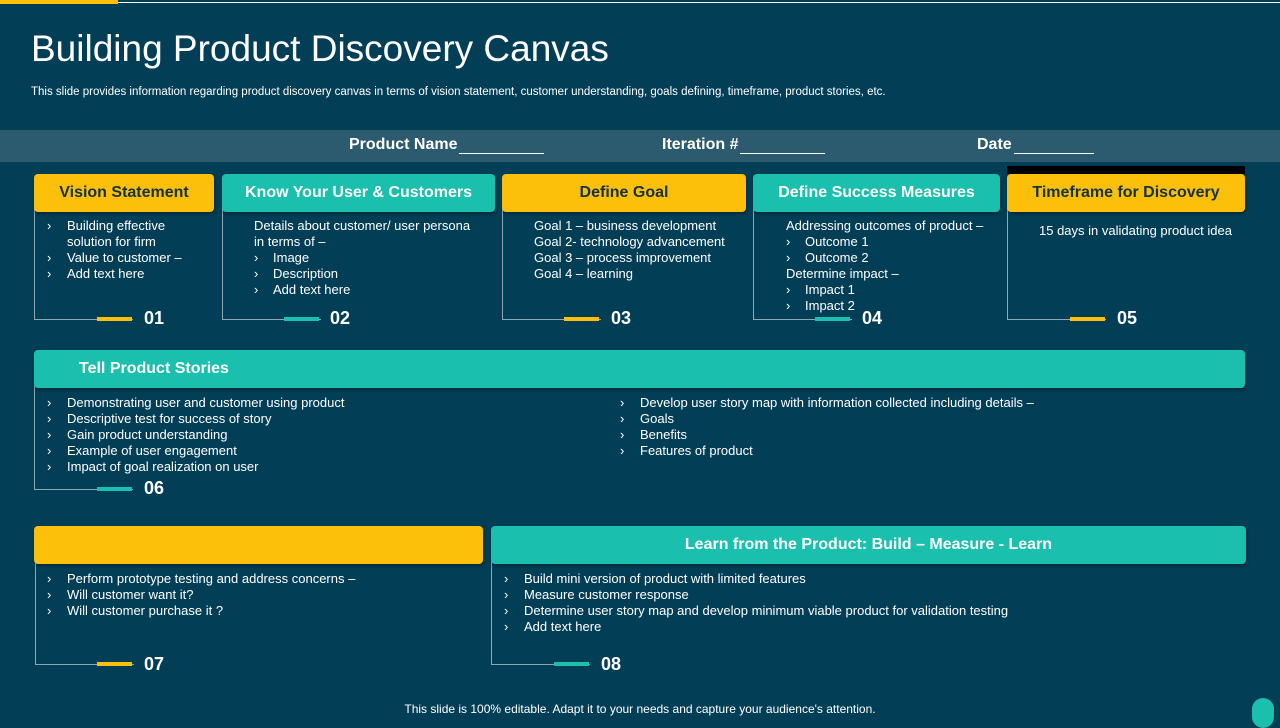 Image resolution: width=1280 pixels, height=728 pixels. What do you see at coordinates (154, 664) in the screenshot?
I see `card-07-number: 07` at bounding box center [154, 664].